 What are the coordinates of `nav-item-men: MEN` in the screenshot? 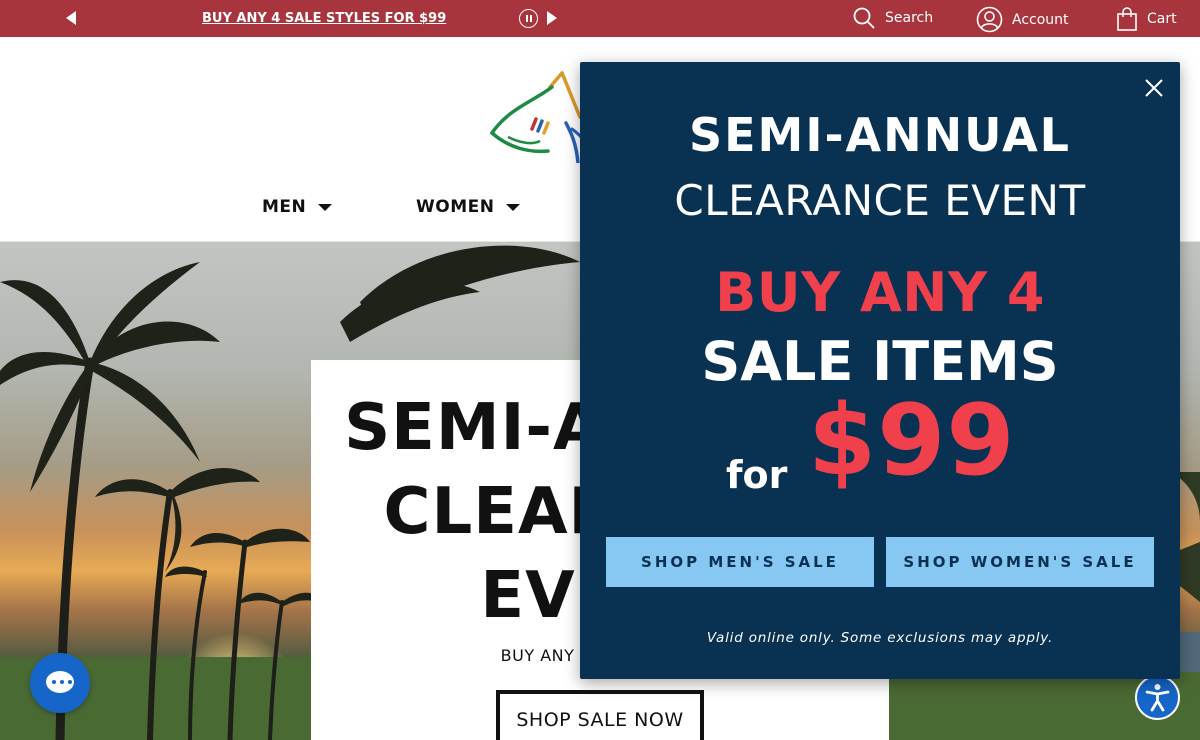 It's located at (297, 207).